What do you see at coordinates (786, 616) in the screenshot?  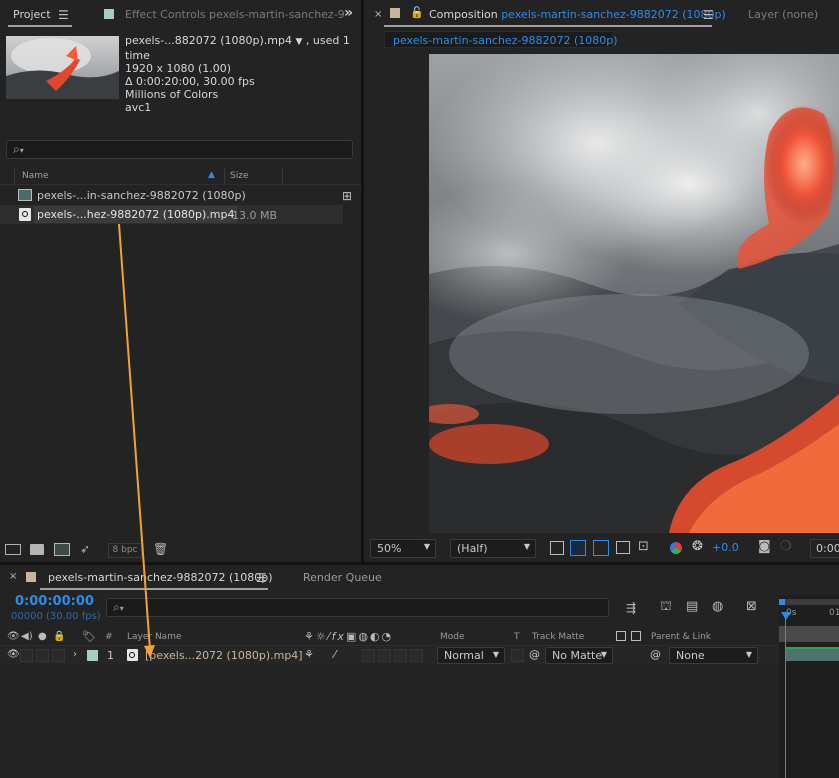 I see `playhead-handle-icon` at bounding box center [786, 616].